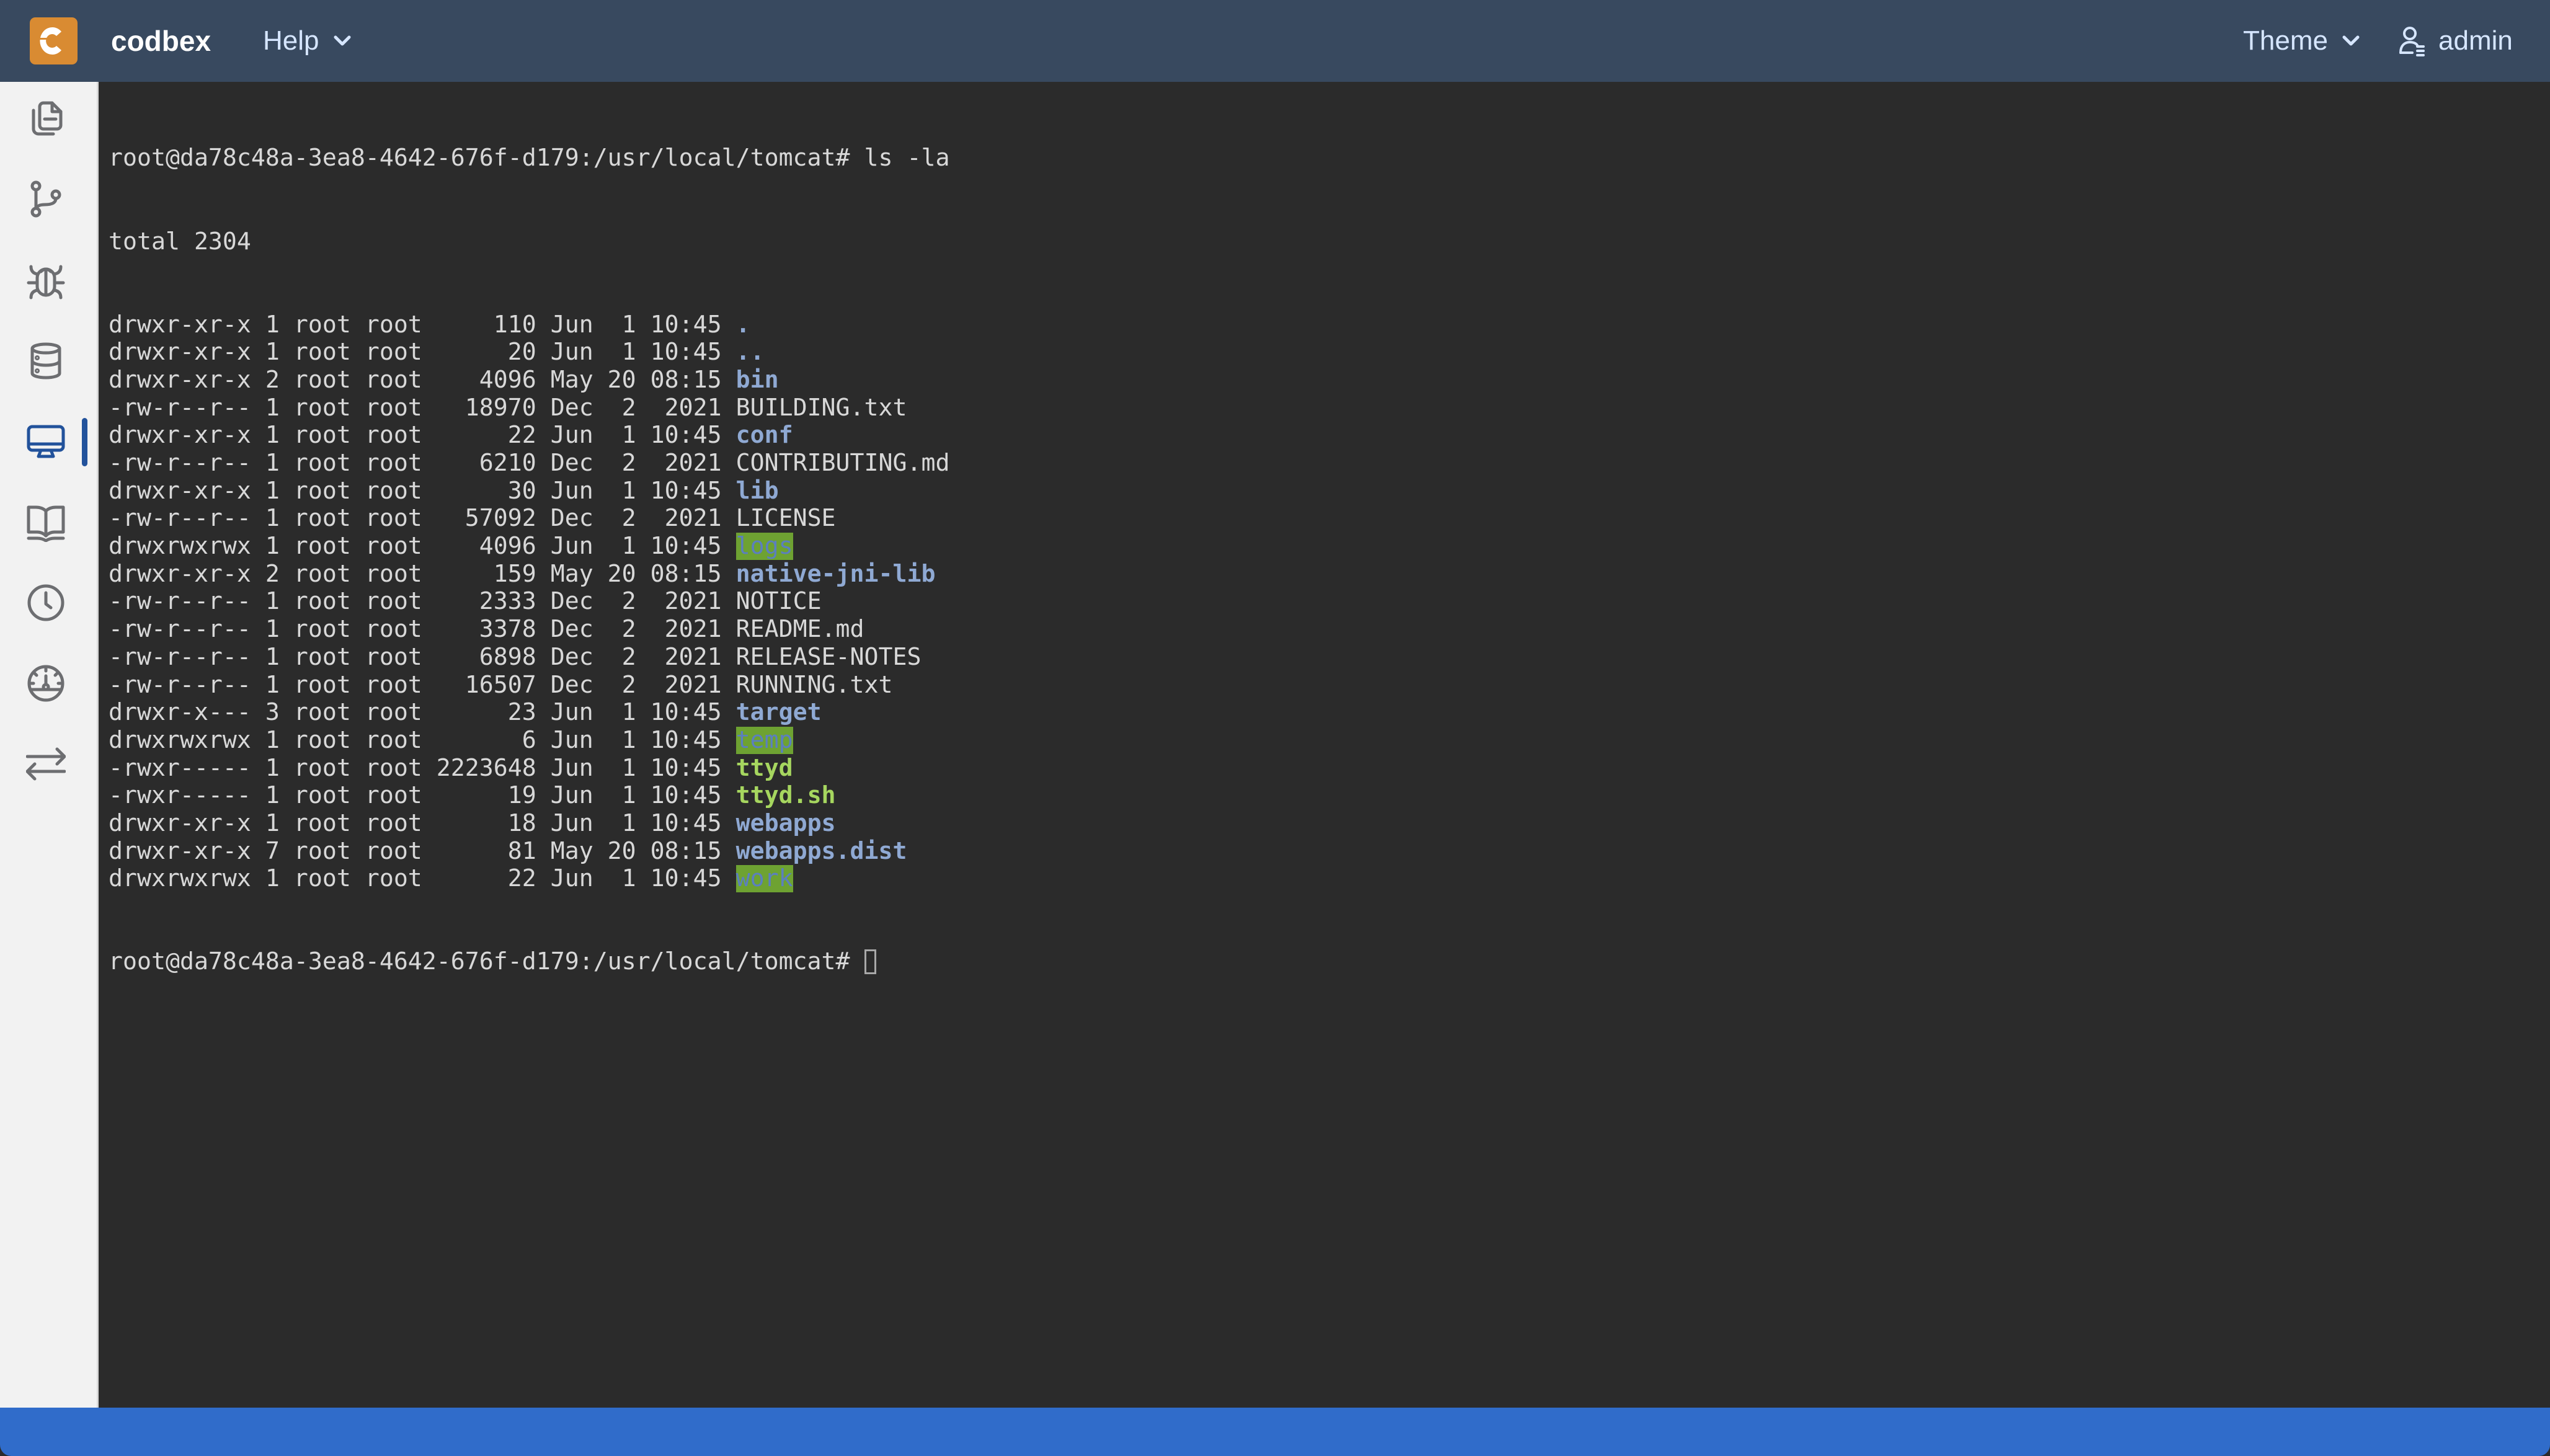 The width and height of the screenshot is (2550, 1456). I want to click on sidebar-item-transport, so click(48, 764).